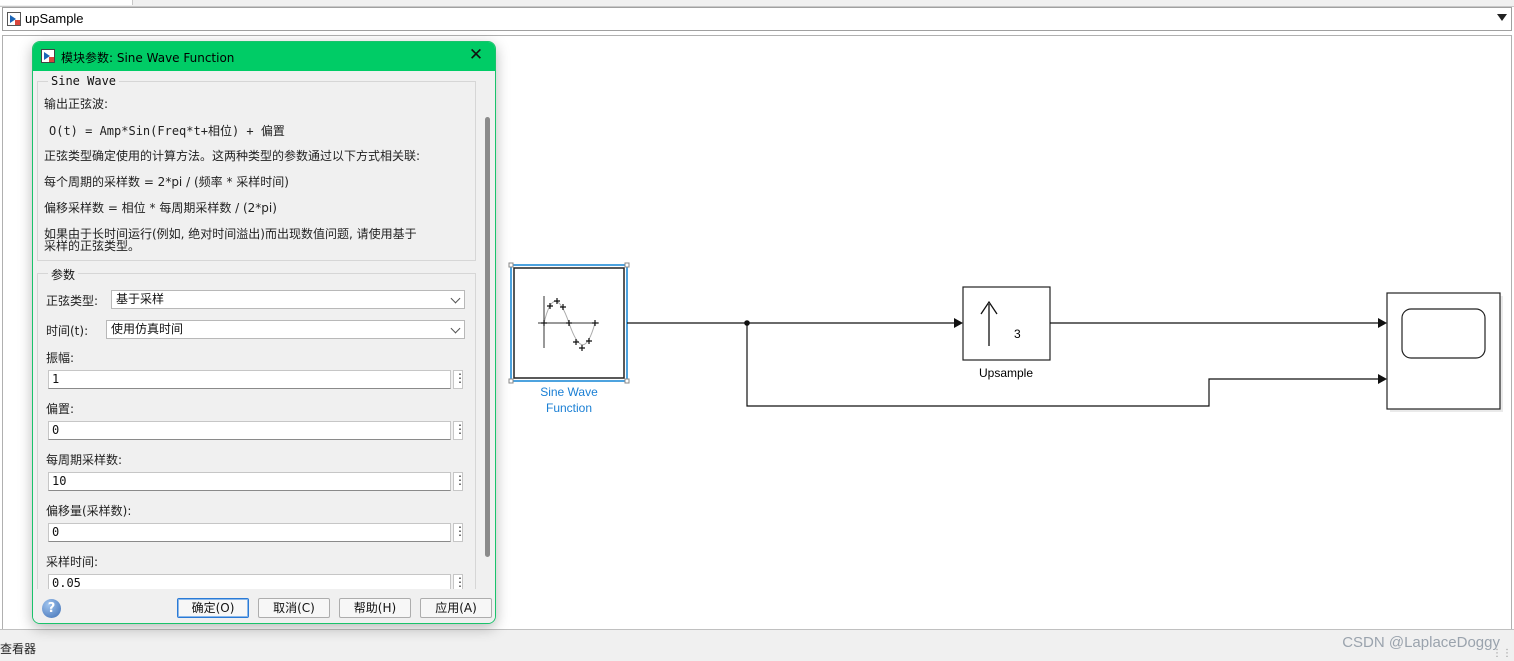  Describe the element at coordinates (1063, 365) in the screenshot. I see `signal-line-branch-to-scope` at that location.